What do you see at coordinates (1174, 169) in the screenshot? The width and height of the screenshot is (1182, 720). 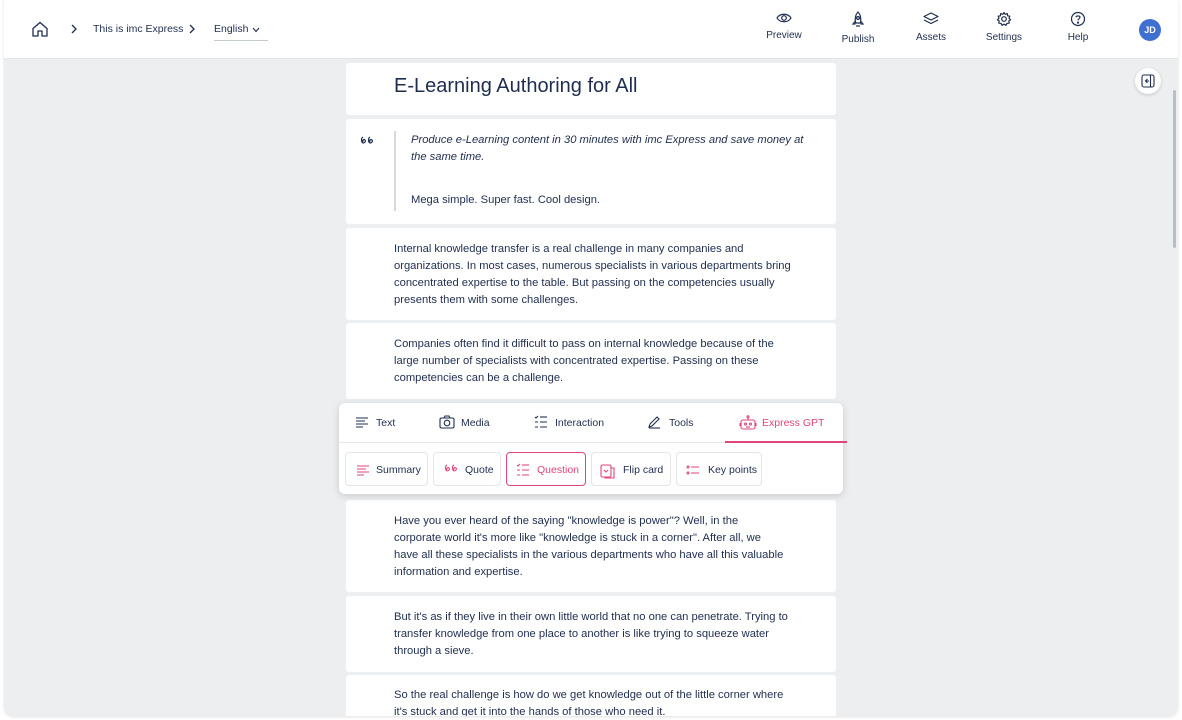 I see `scrollbar-thumb` at bounding box center [1174, 169].